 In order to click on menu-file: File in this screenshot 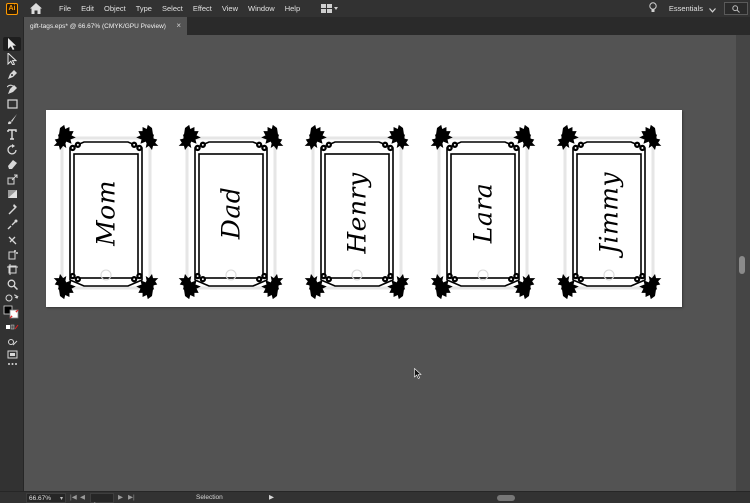, I will do `click(65, 8)`.